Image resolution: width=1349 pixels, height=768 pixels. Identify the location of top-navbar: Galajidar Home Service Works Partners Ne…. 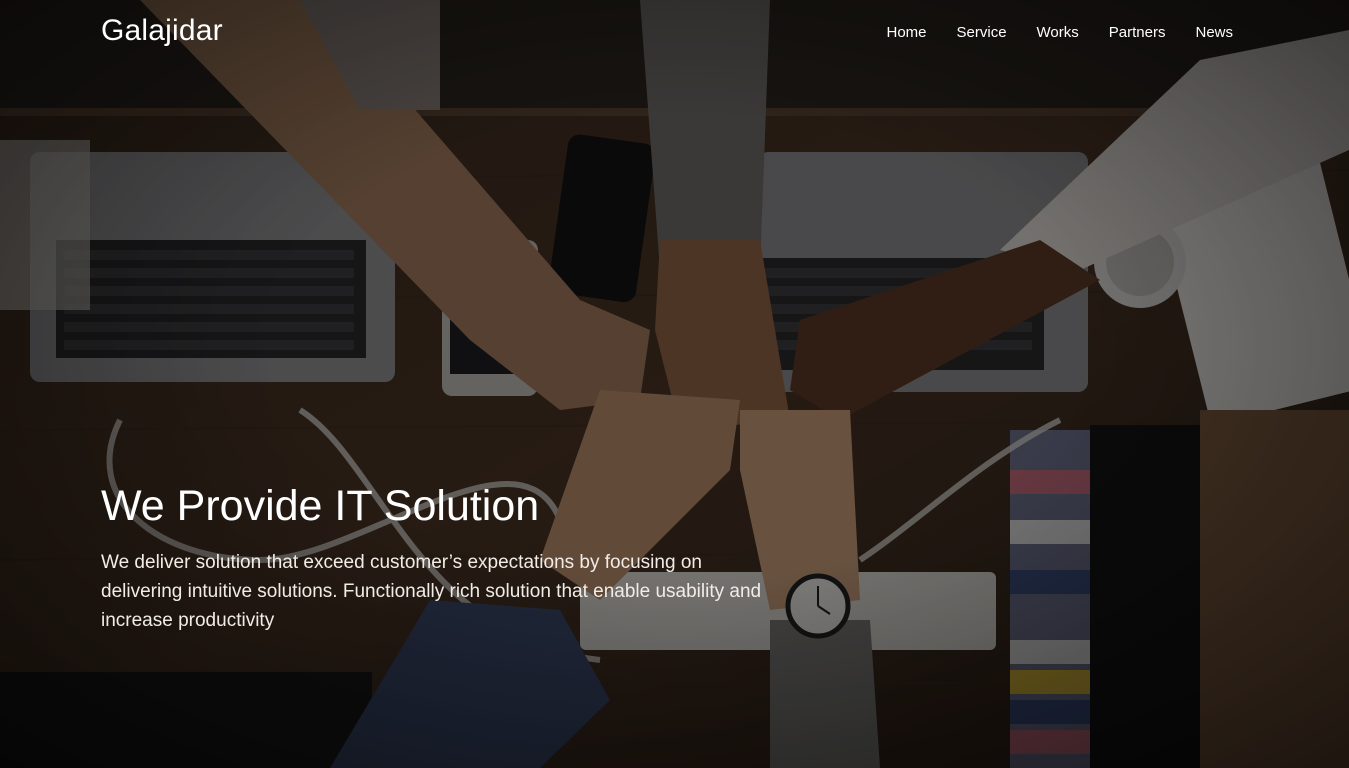
(674, 34).